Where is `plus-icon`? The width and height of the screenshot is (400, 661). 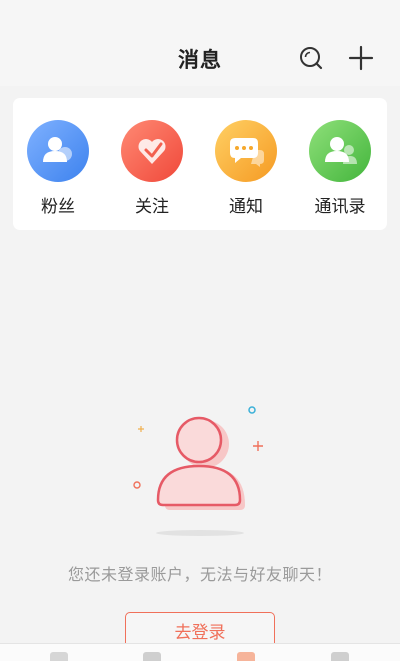 plus-icon is located at coordinates (361, 58).